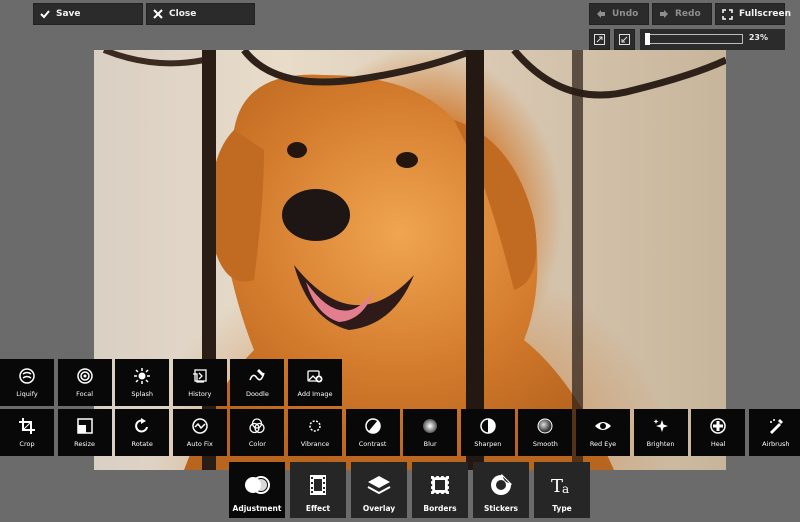  Describe the element at coordinates (27, 394) in the screenshot. I see `tool-label: Liquify` at that location.